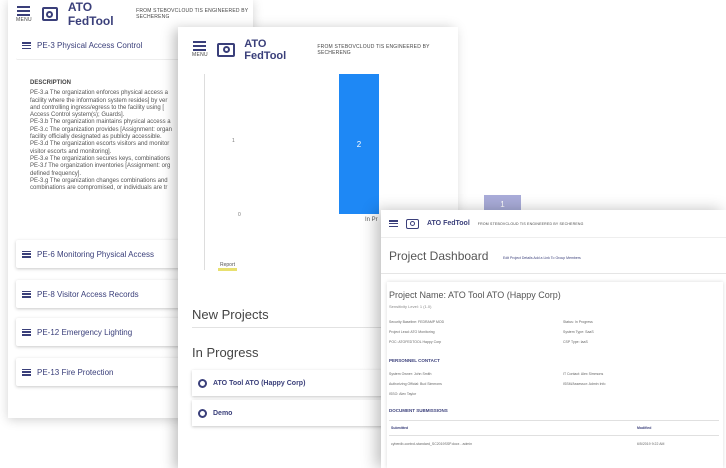 The image size is (726, 468). Describe the element at coordinates (414, 360) in the screenshot. I see `personnel-section-heading: PERSONNEL CONTACT` at that location.